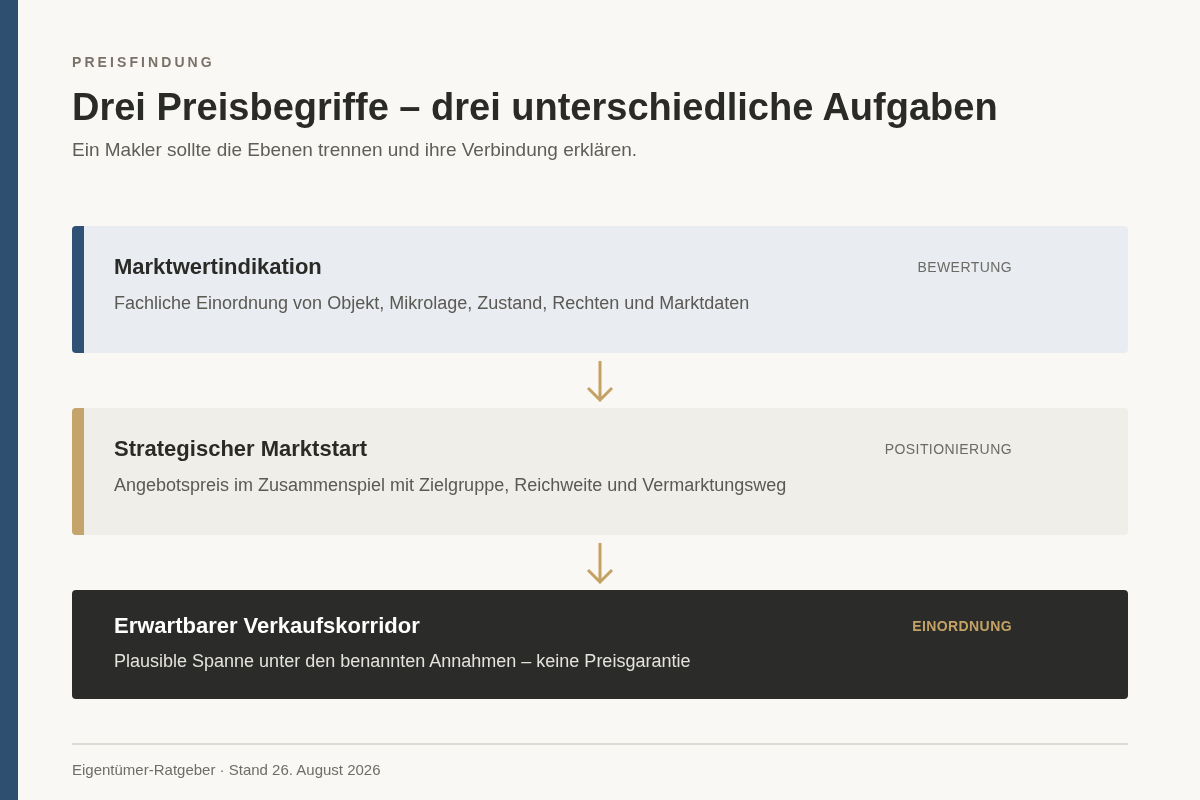  What do you see at coordinates (535, 107) in the screenshot?
I see `page-title: Drei Preisbegriffe – drei unterschiedliche Aufgaben` at bounding box center [535, 107].